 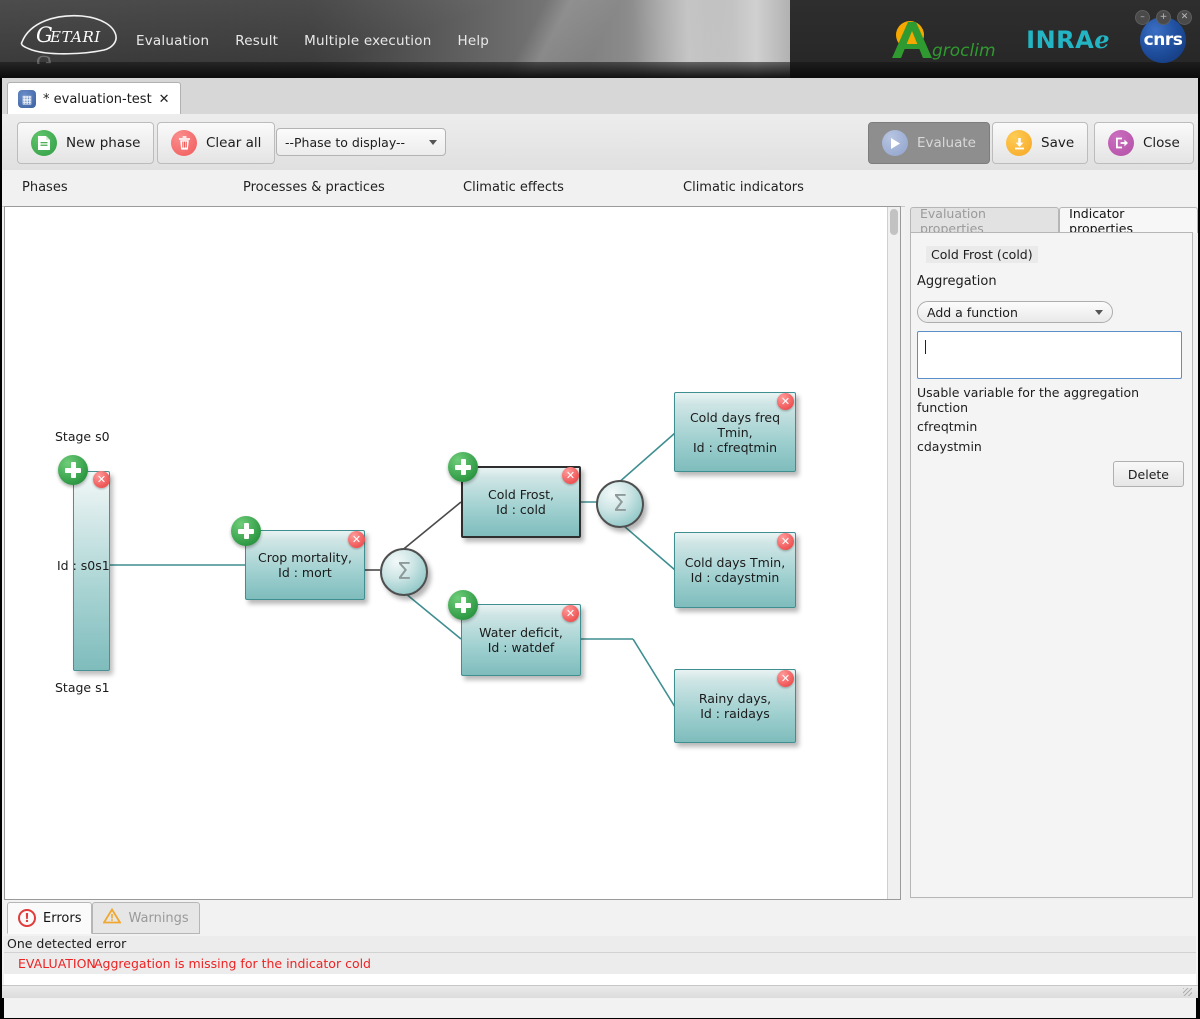 I want to click on menu-item-help: Help, so click(x=473, y=41).